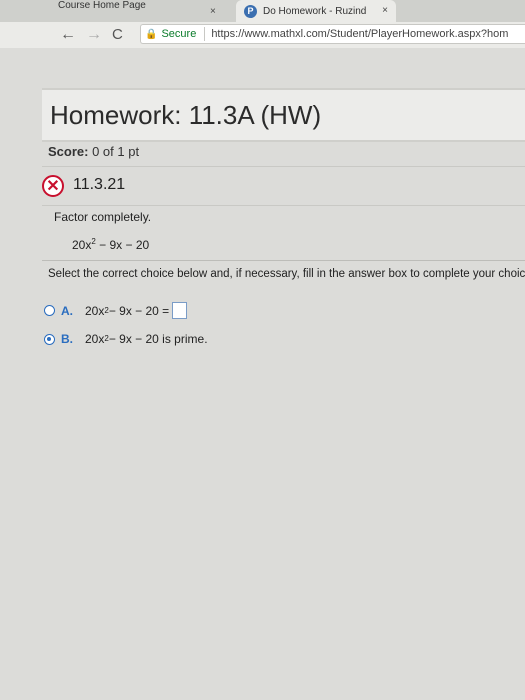 The height and width of the screenshot is (700, 525). What do you see at coordinates (49, 310) in the screenshot?
I see `radio-button` at bounding box center [49, 310].